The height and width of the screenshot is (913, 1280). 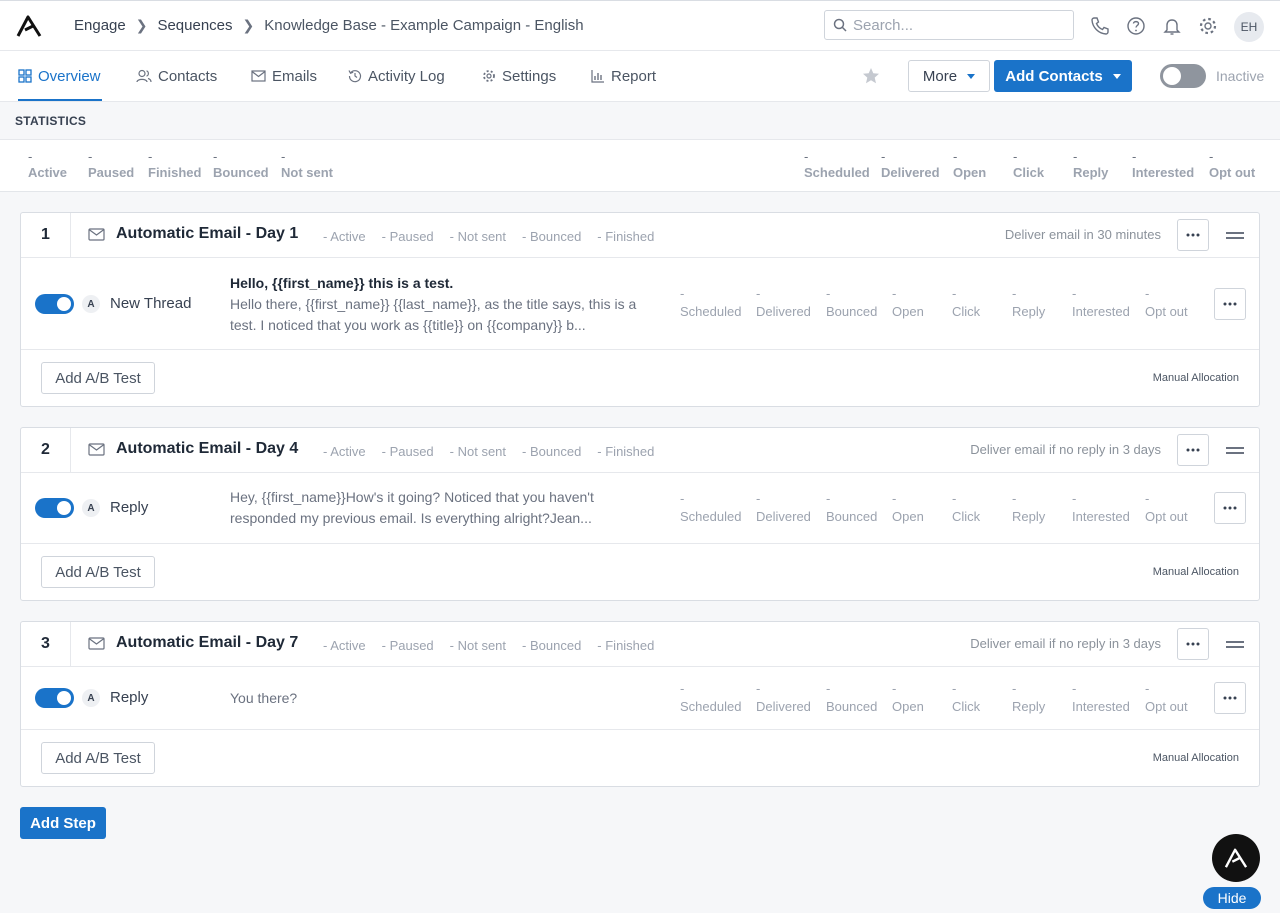 What do you see at coordinates (640, 758) in the screenshot?
I see `step-footer: Add A/B Test Manual Allocation` at bounding box center [640, 758].